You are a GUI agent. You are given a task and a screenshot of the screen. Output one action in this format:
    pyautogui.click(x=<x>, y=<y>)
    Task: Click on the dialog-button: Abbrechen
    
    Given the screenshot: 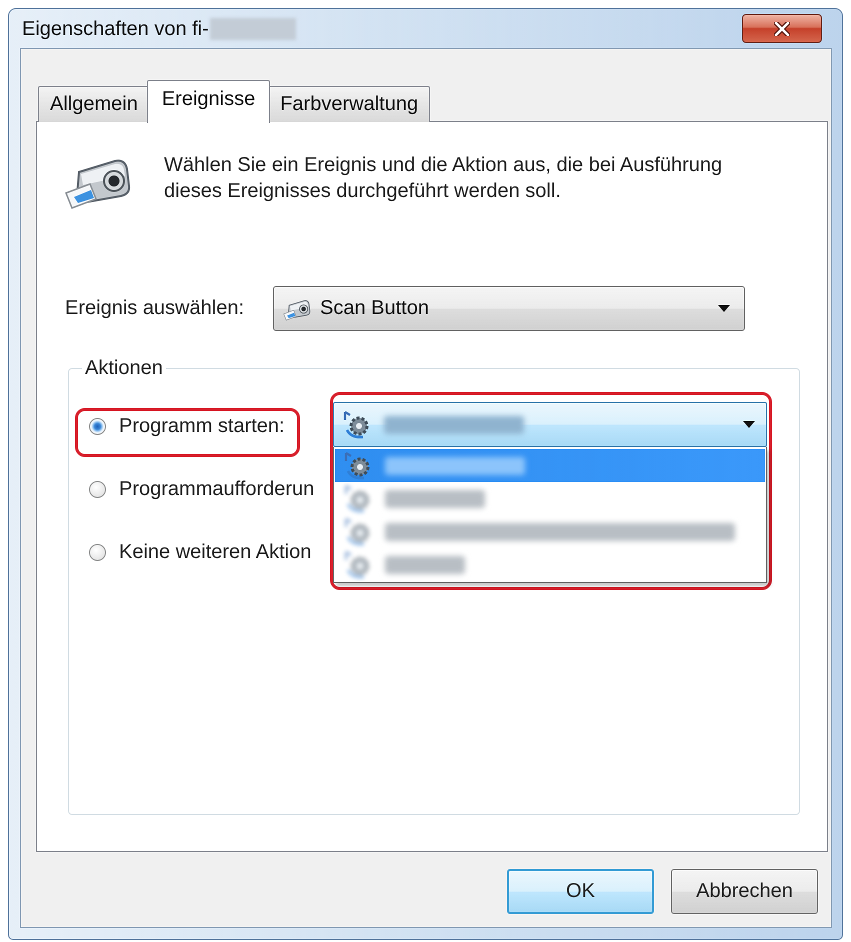 What is the action you would take?
    pyautogui.click(x=744, y=891)
    